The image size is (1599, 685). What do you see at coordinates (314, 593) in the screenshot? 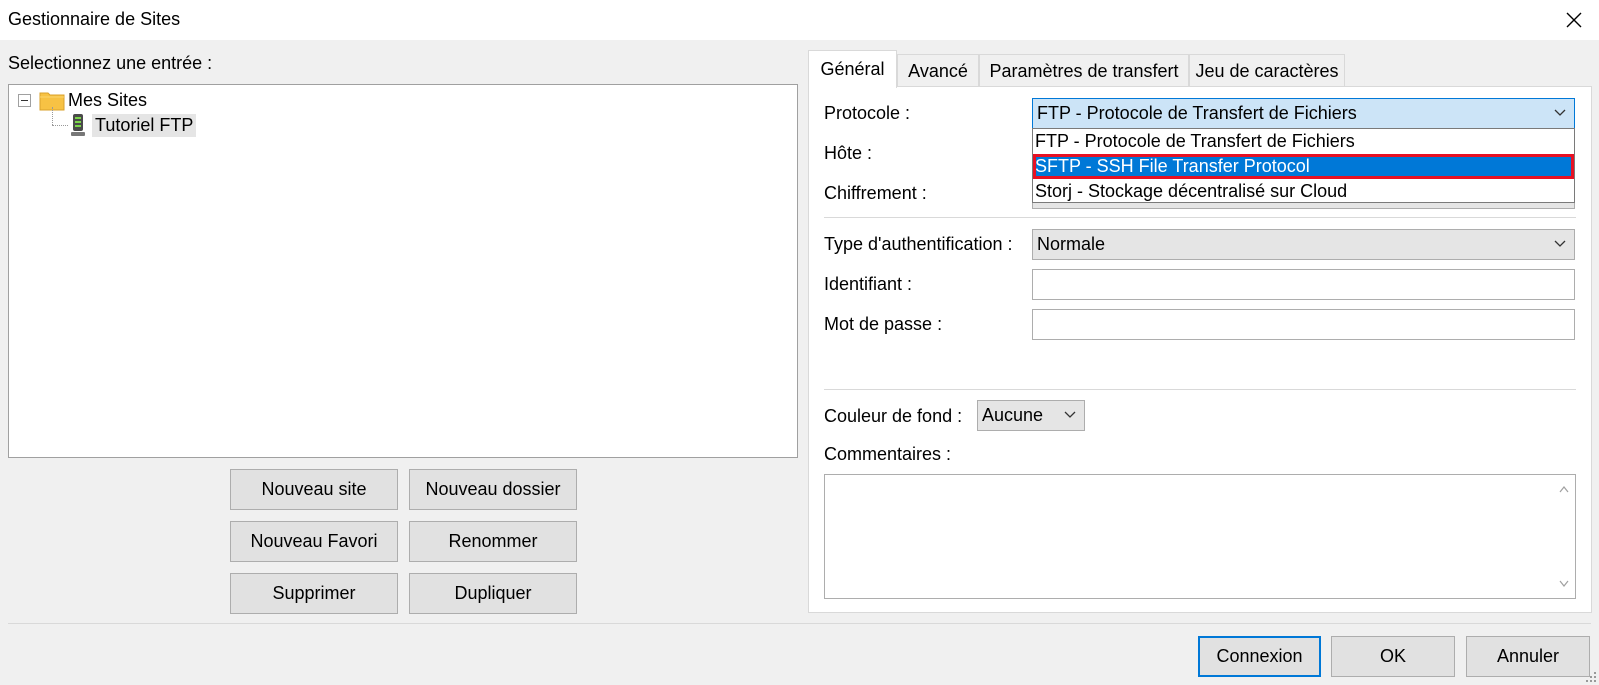
I see `delete-button: Supprimer` at bounding box center [314, 593].